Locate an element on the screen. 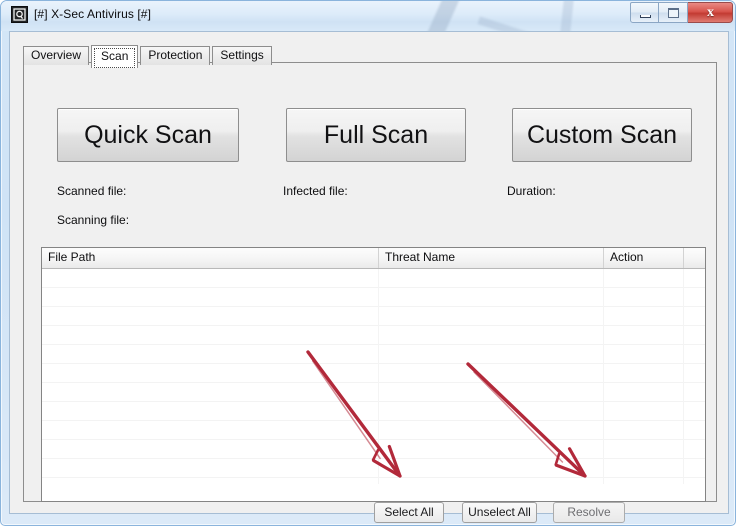 The height and width of the screenshot is (526, 736). column-header-threat-name: Threat Name is located at coordinates (491, 258).